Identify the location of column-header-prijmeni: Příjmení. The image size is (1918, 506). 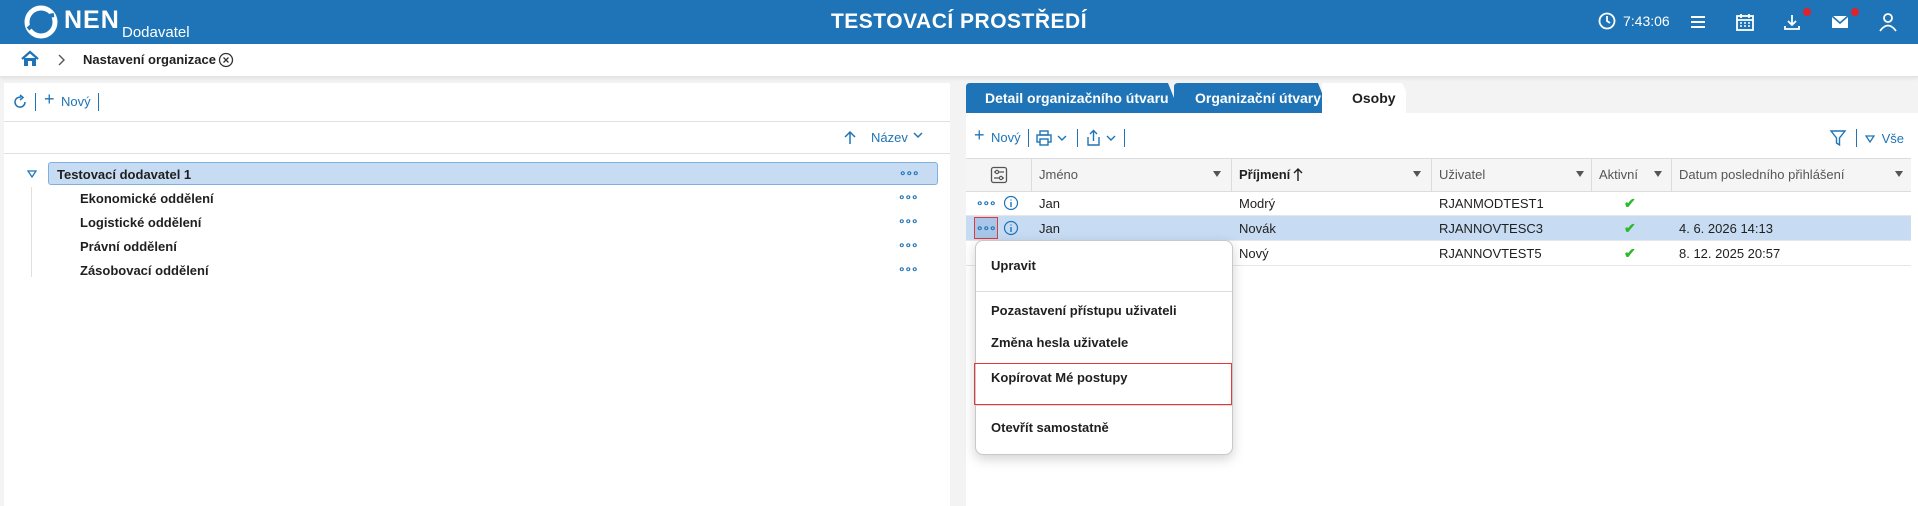
(1264, 174).